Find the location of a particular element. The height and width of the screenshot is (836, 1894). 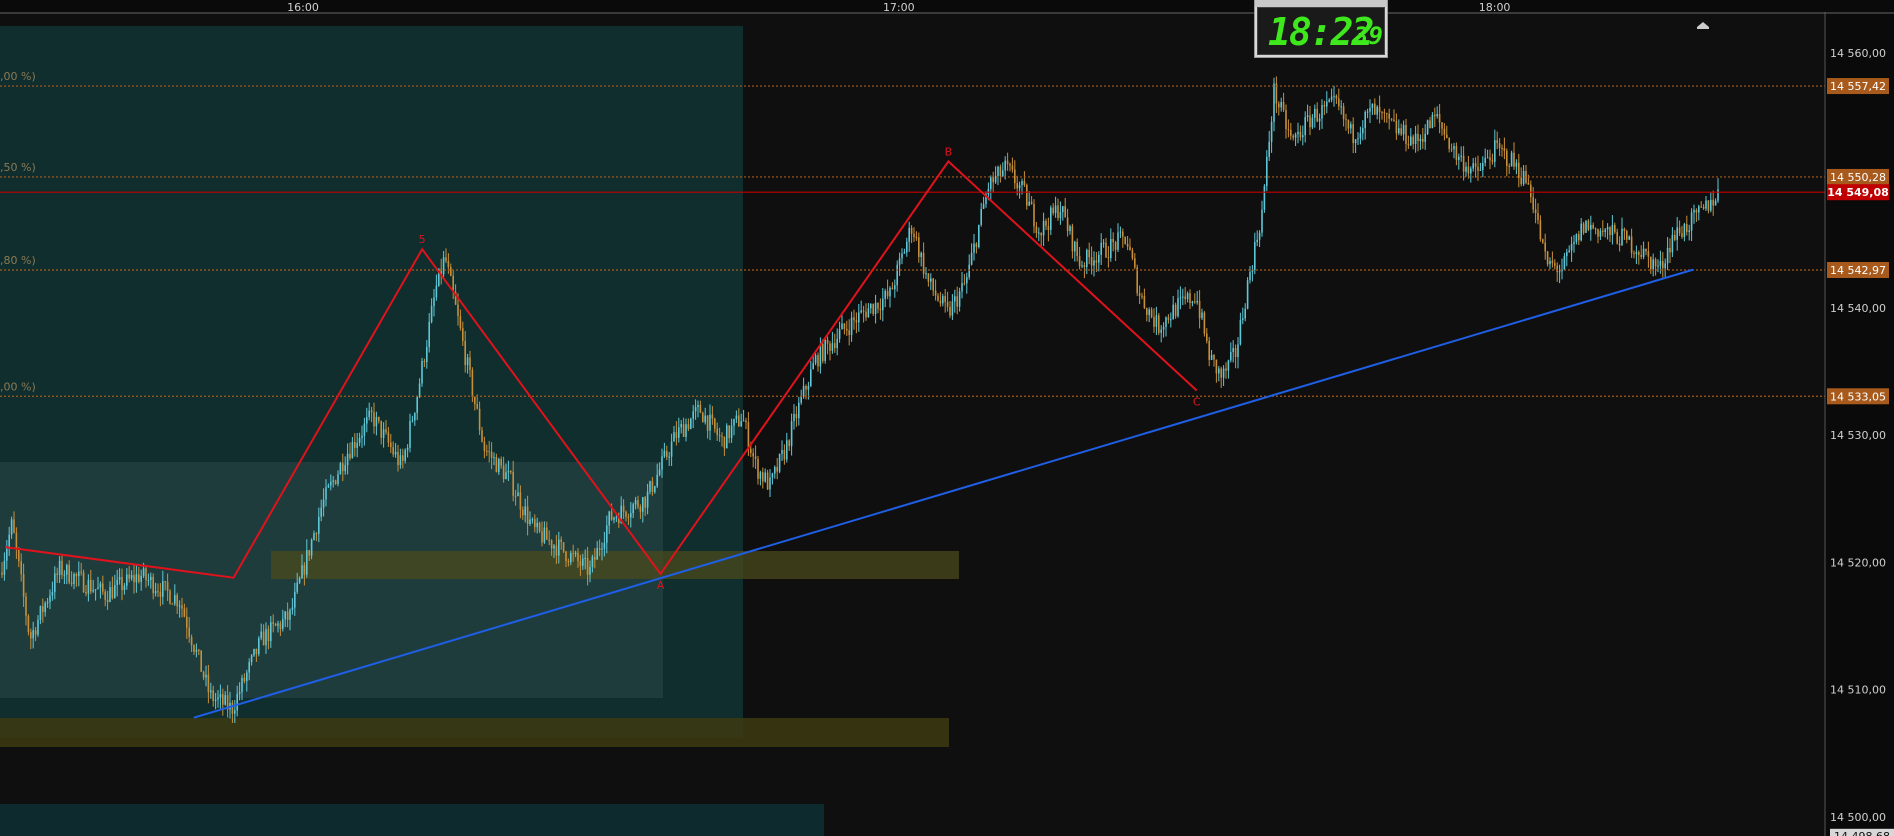

level-label: 14 533,05 is located at coordinates (1858, 396).